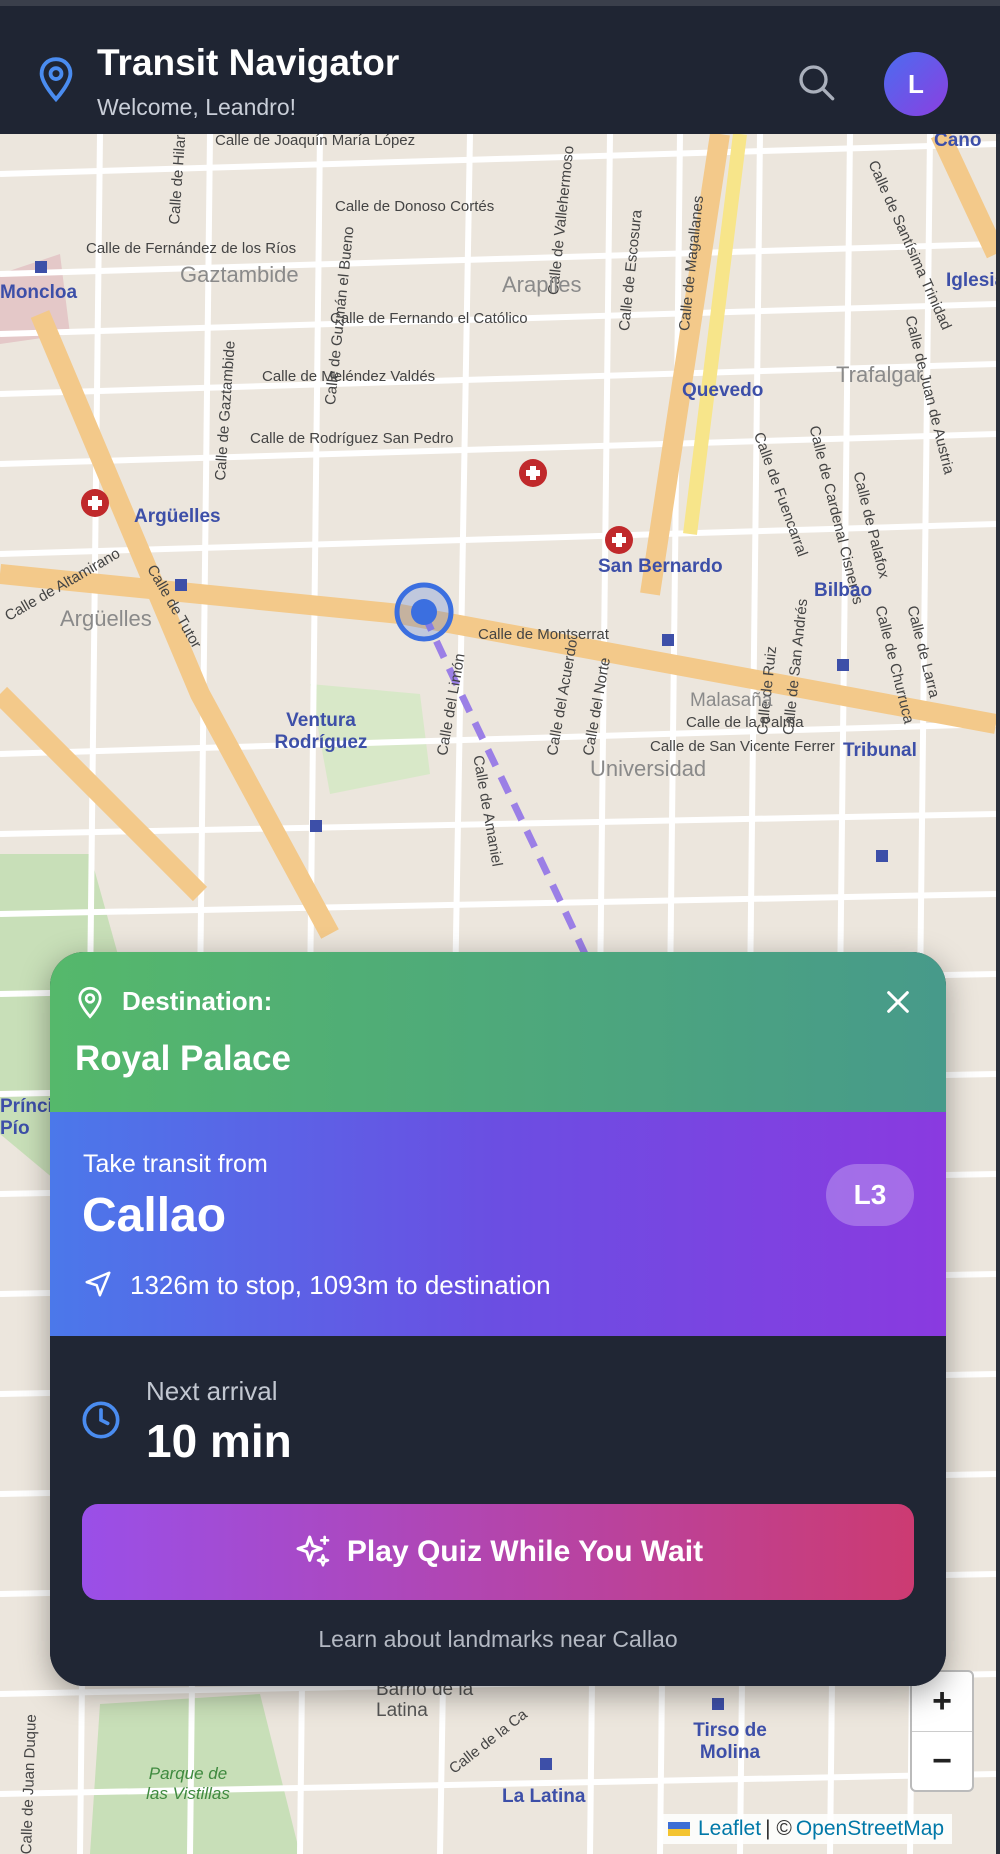  Describe the element at coordinates (101, 1420) in the screenshot. I see `clock-icon` at that location.